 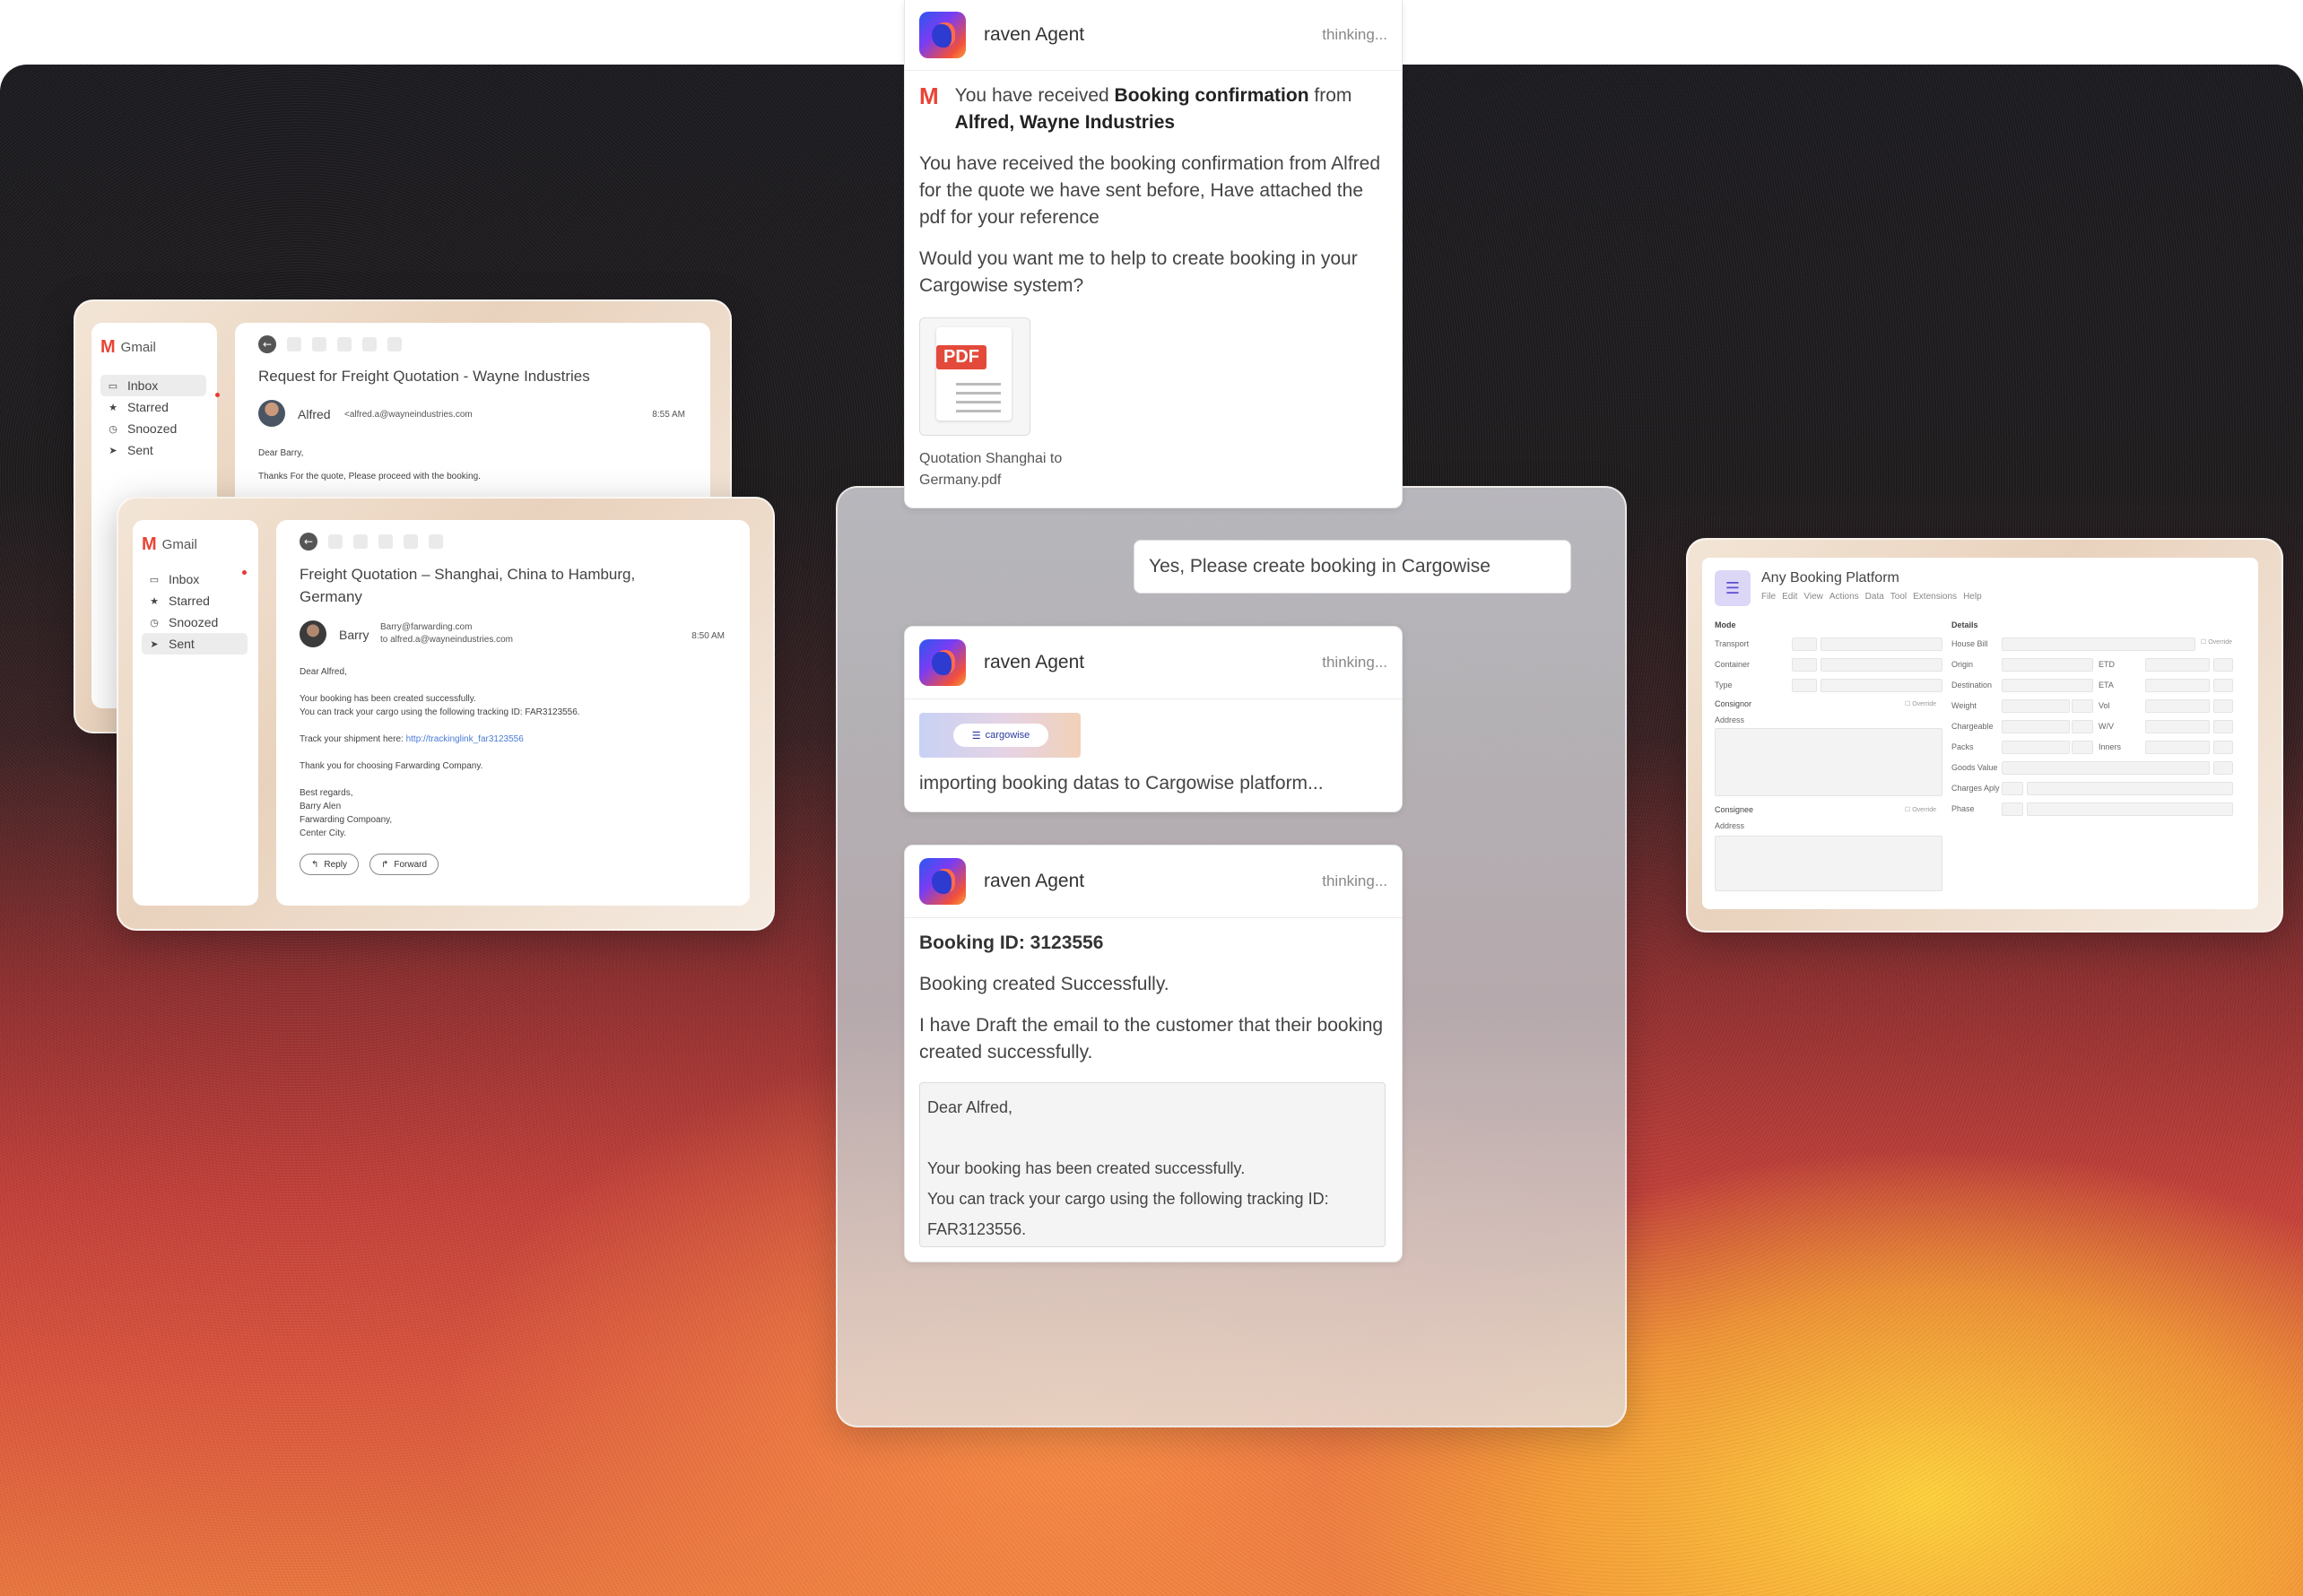 I want to click on chargeable-unit, so click(x=2082, y=727).